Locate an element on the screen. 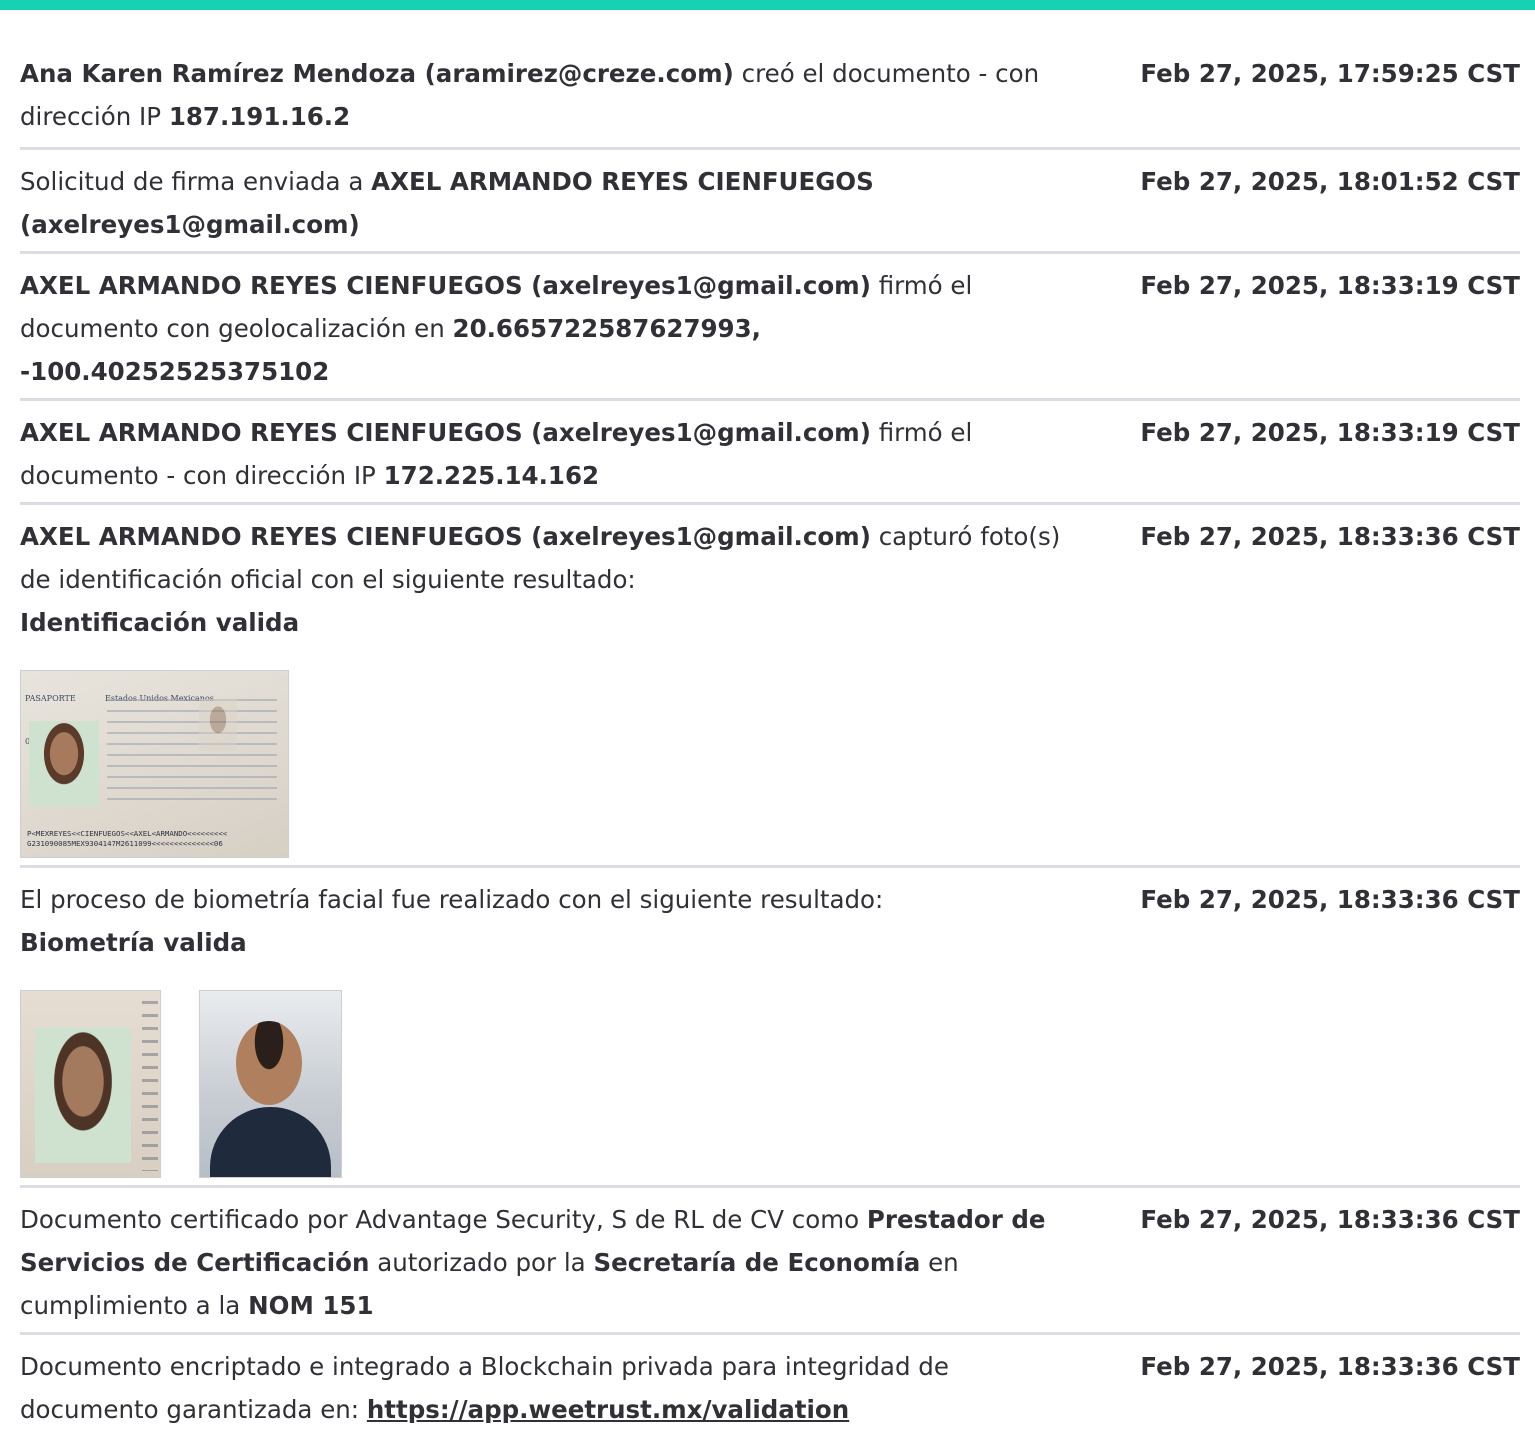 The image size is (1535, 1439). selfie-body is located at coordinates (270, 1142).